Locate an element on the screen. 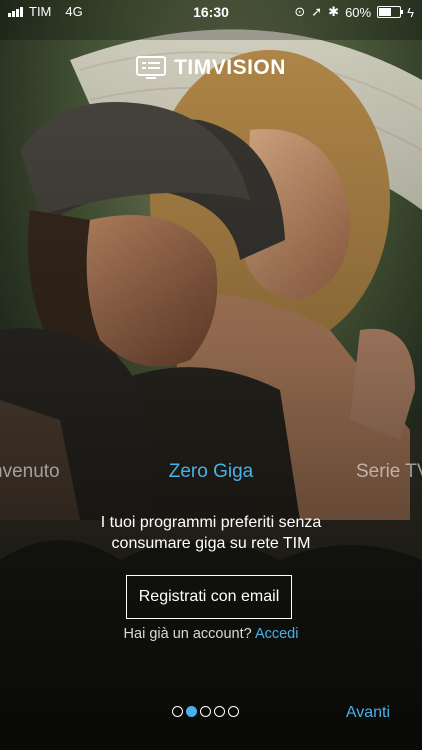 This screenshot has height=750, width=422. account-question: Hai già un account? is located at coordinates (187, 634).